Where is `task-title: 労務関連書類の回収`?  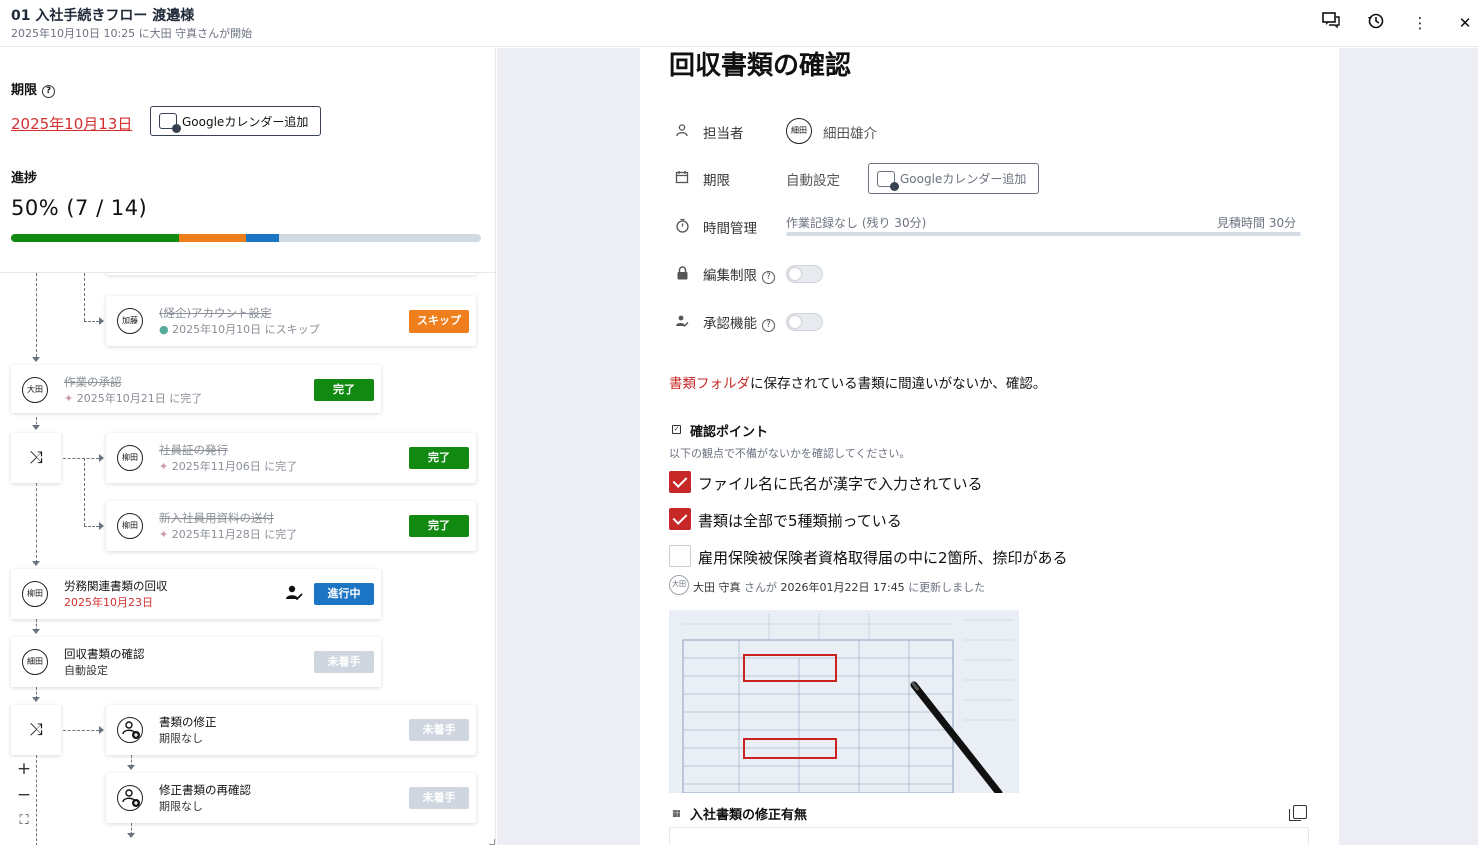 task-title: 労務関連書類の回収 is located at coordinates (116, 586).